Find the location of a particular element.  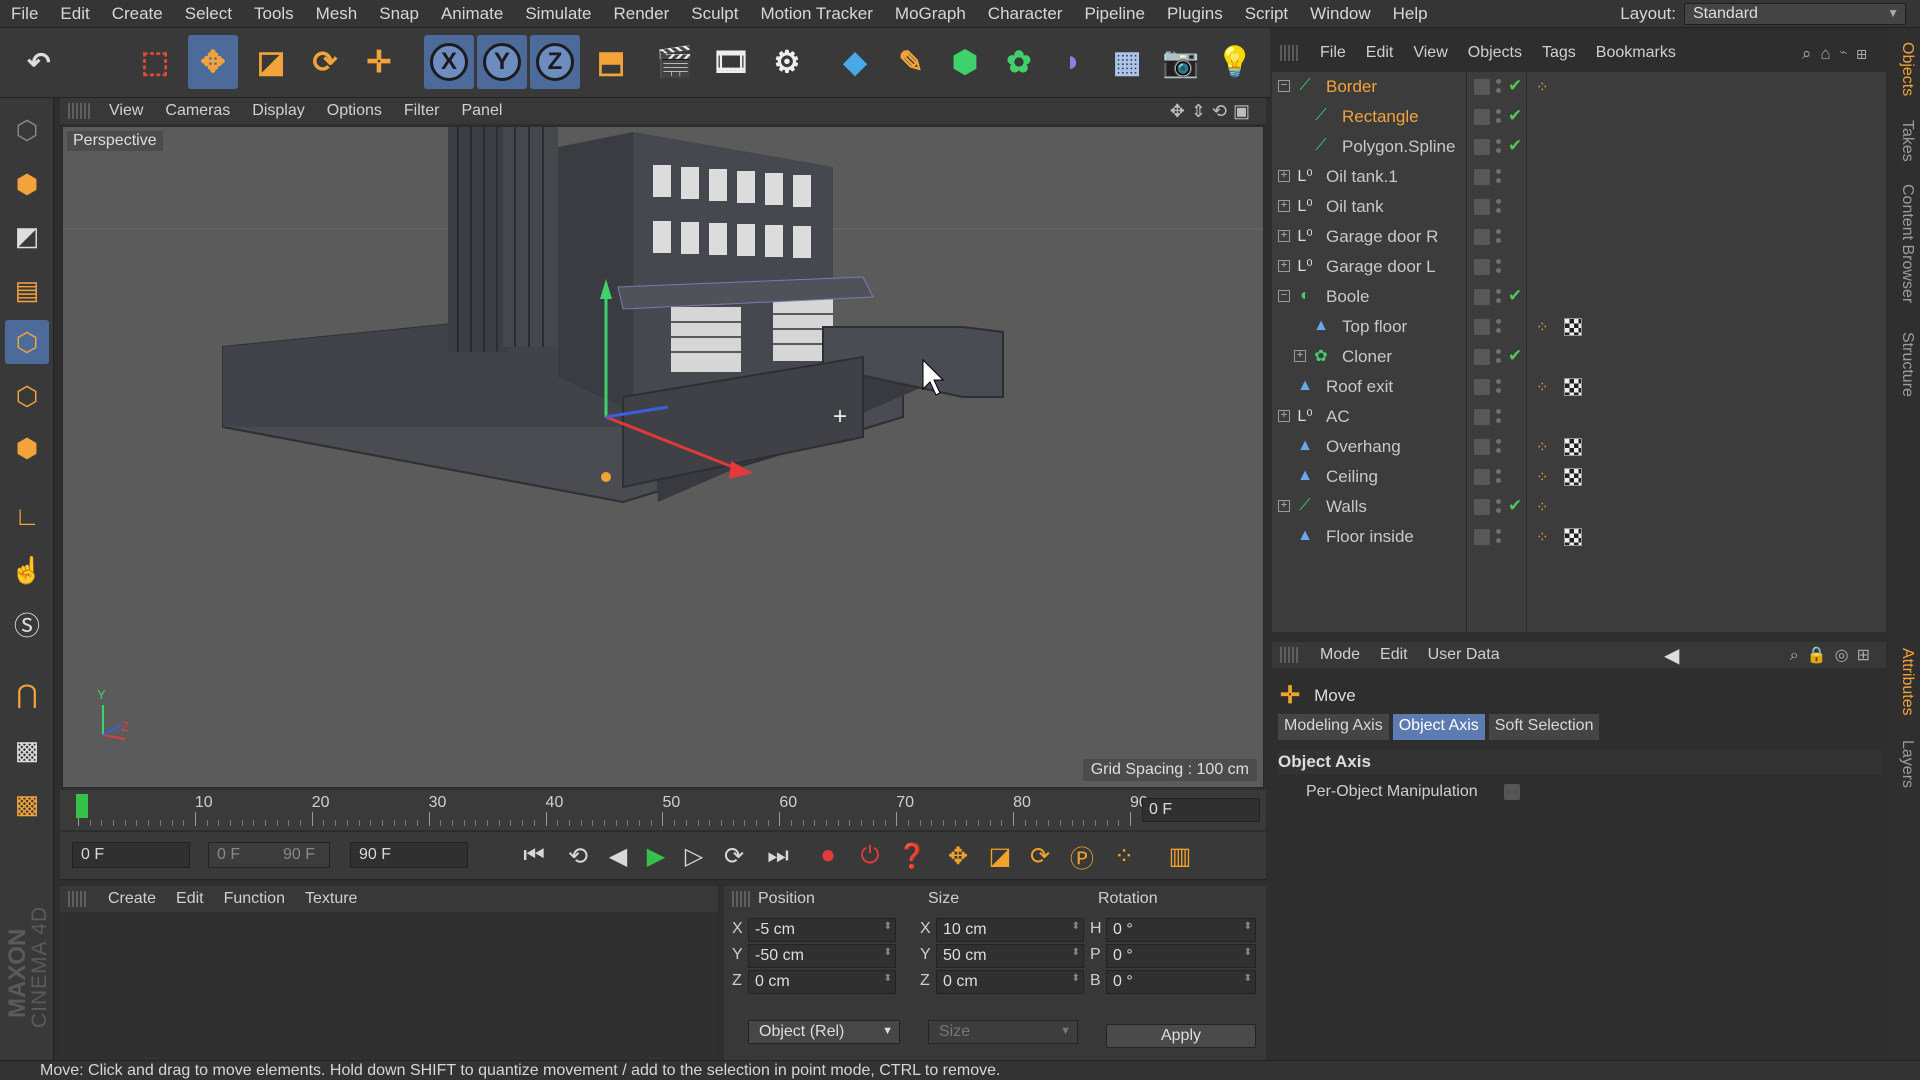

material-menu-function: Function is located at coordinates (254, 899).